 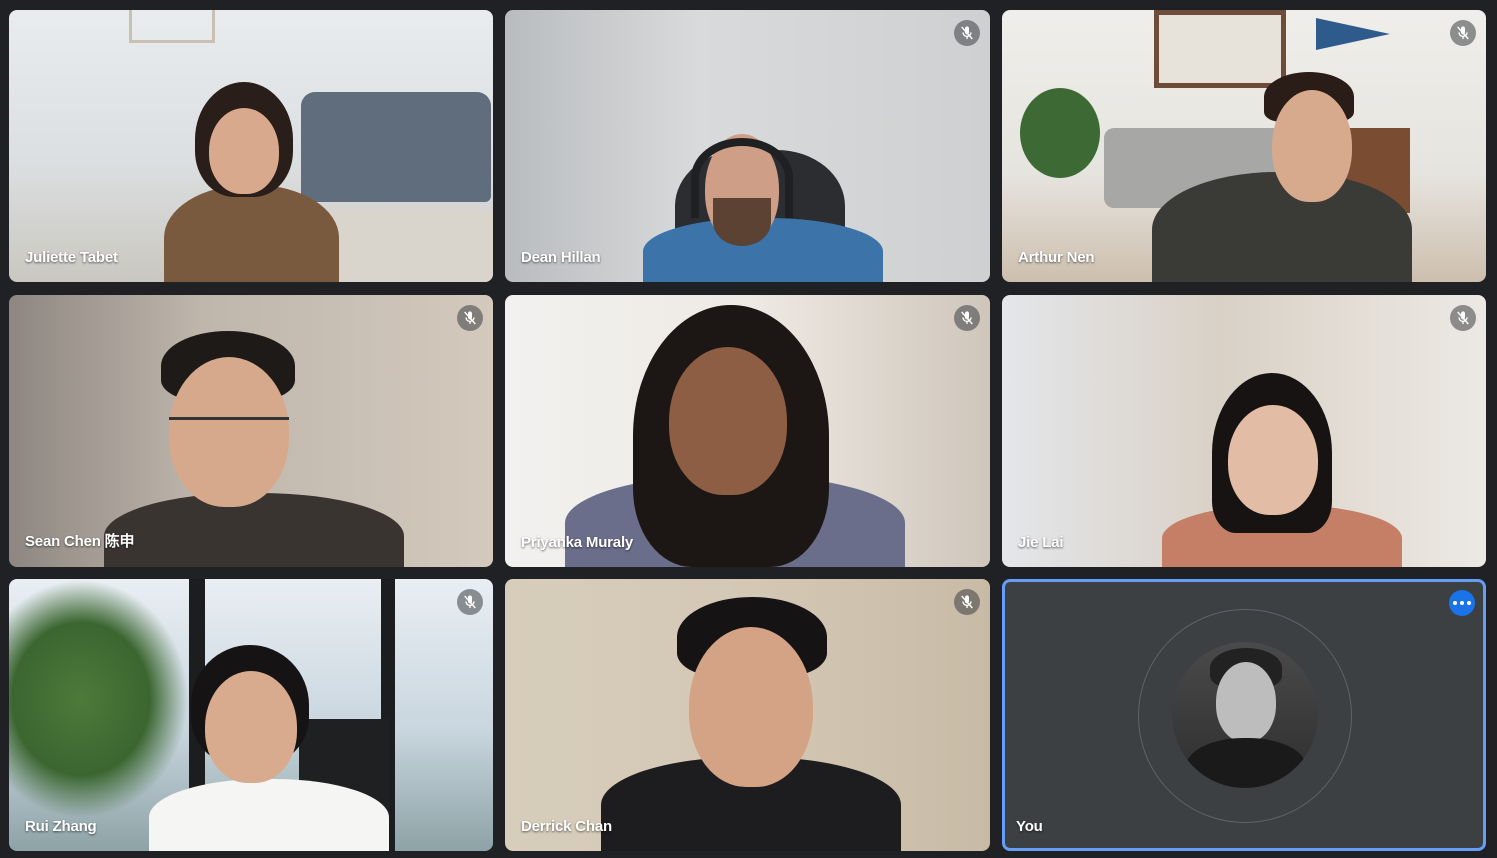 What do you see at coordinates (172, 26) in the screenshot?
I see `window-frame` at bounding box center [172, 26].